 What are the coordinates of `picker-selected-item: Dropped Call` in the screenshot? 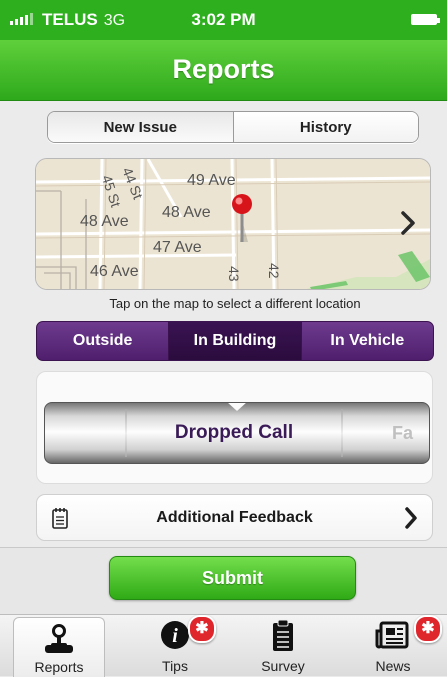 It's located at (234, 433).